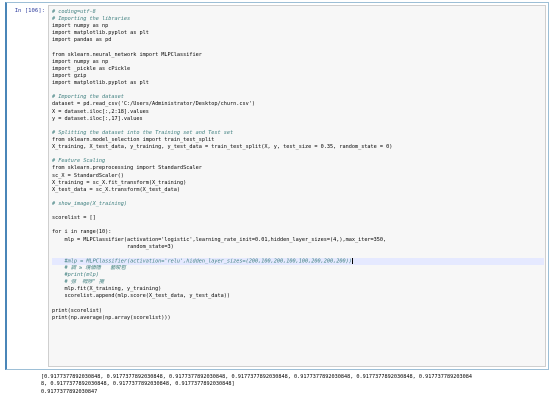  I want to click on code-line: scorelist = [], so click(74, 218).